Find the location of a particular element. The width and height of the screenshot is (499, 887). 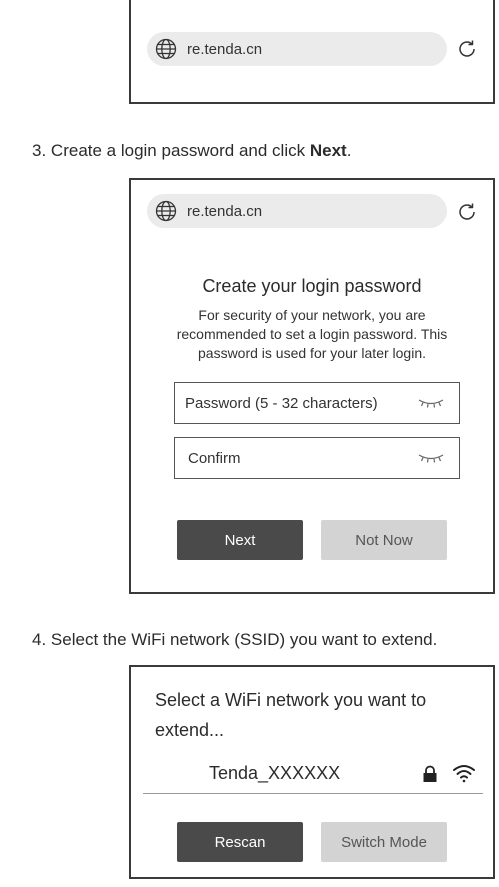

step-3-period: . is located at coordinates (349, 150).